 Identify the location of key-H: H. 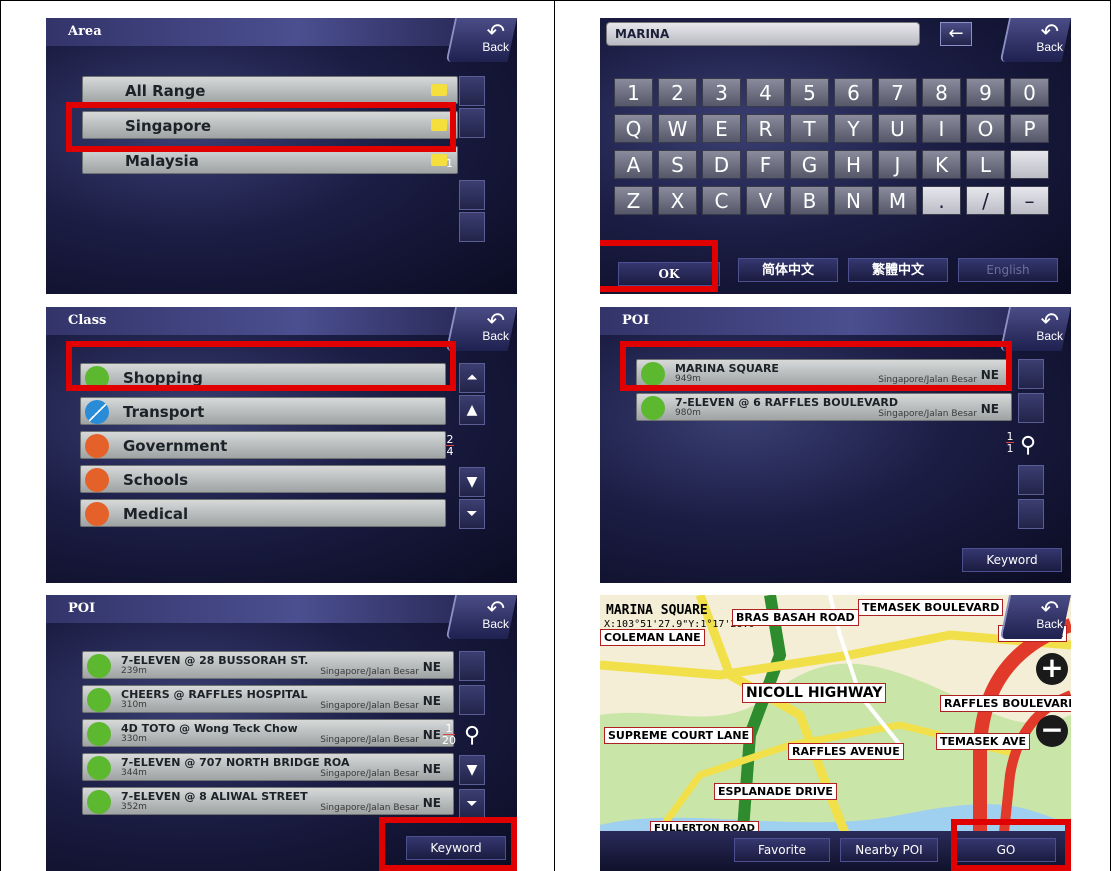
(853, 164).